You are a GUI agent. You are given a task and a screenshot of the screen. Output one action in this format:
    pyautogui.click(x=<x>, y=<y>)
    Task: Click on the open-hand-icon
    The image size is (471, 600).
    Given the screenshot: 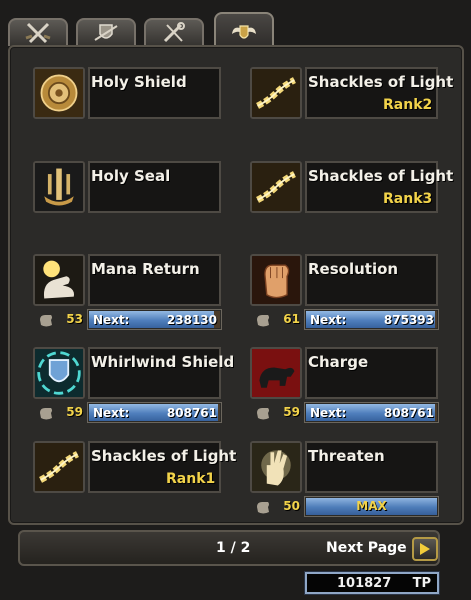 What is the action you would take?
    pyautogui.click(x=276, y=467)
    